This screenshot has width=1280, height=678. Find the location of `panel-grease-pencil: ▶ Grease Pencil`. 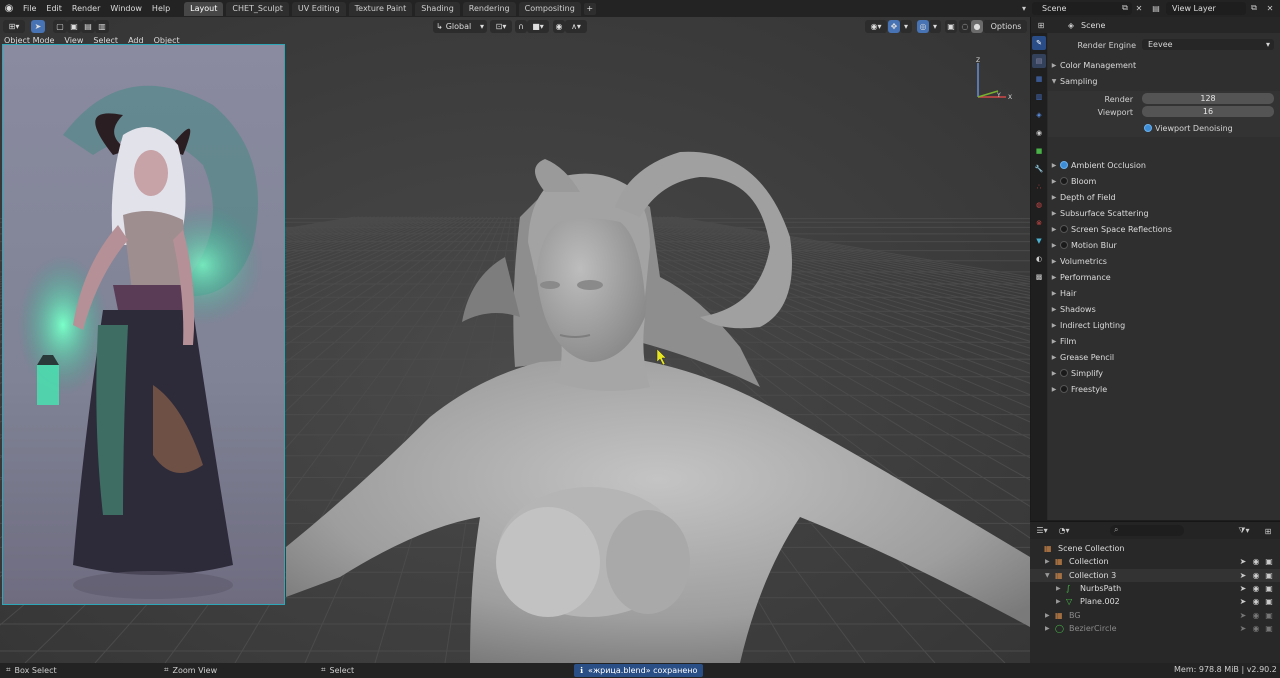

panel-grease-pencil: ▶ Grease Pencil is located at coordinates (1164, 357).